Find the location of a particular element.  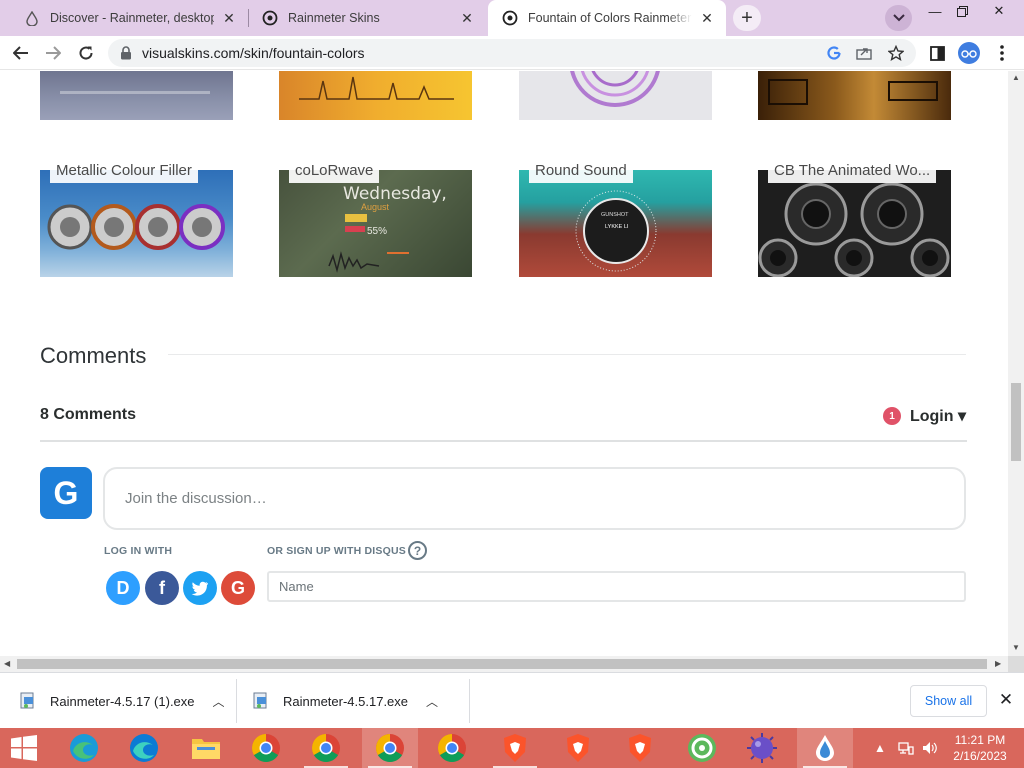

close-download-shelf-icon: ✕ is located at coordinates (1006, 700).